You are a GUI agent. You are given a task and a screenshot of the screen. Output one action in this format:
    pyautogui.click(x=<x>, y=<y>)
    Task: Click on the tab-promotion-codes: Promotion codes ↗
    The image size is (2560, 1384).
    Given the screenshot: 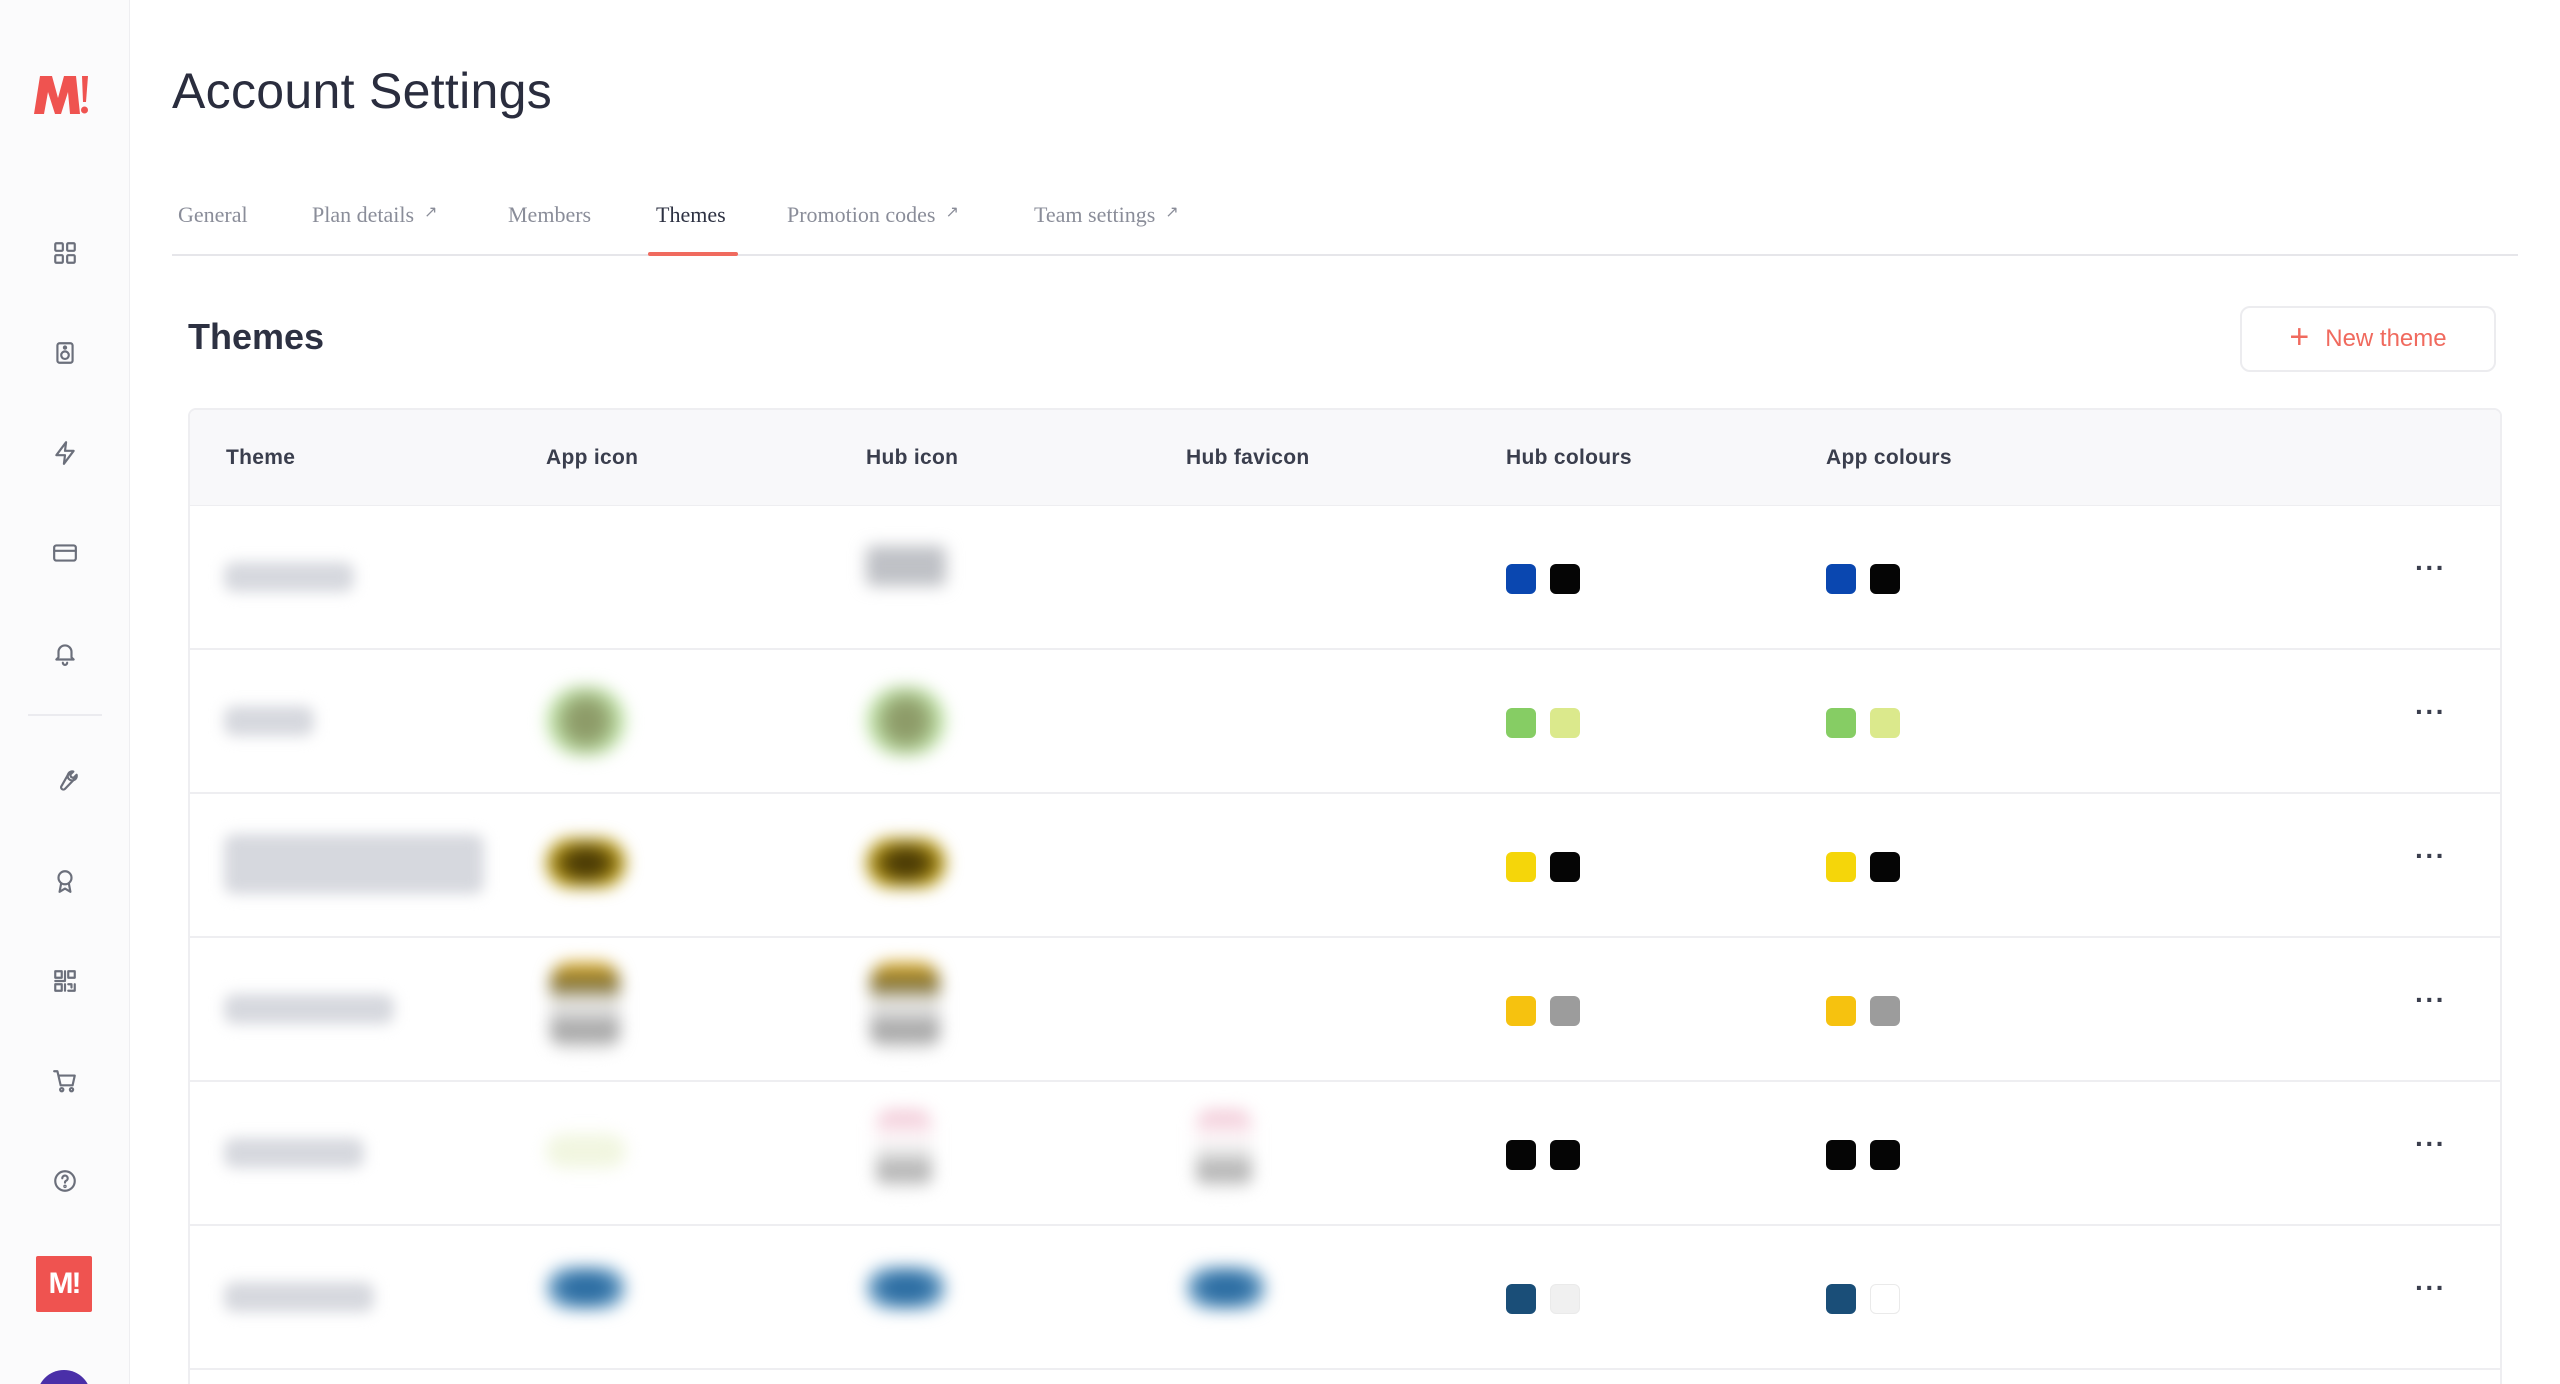 What is the action you would take?
    pyautogui.click(x=873, y=215)
    